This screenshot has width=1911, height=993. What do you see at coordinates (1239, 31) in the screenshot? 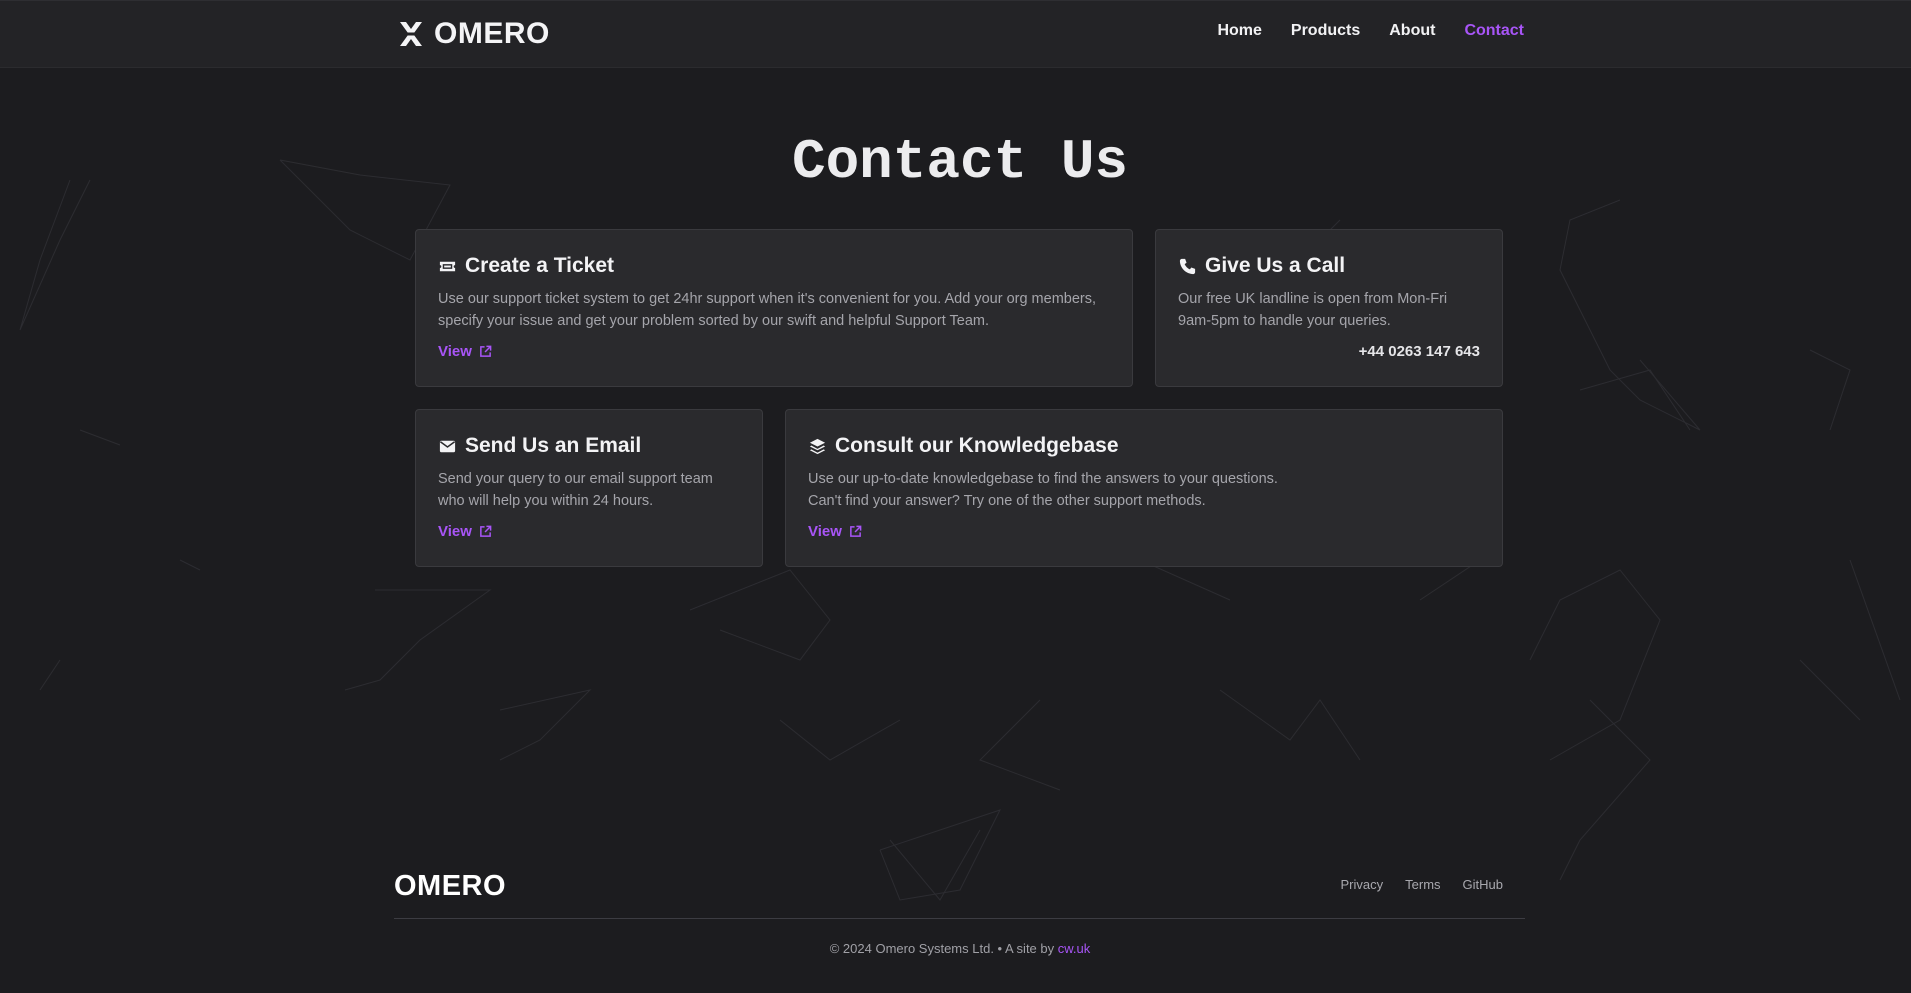
I see `nav-home-link: Home` at bounding box center [1239, 31].